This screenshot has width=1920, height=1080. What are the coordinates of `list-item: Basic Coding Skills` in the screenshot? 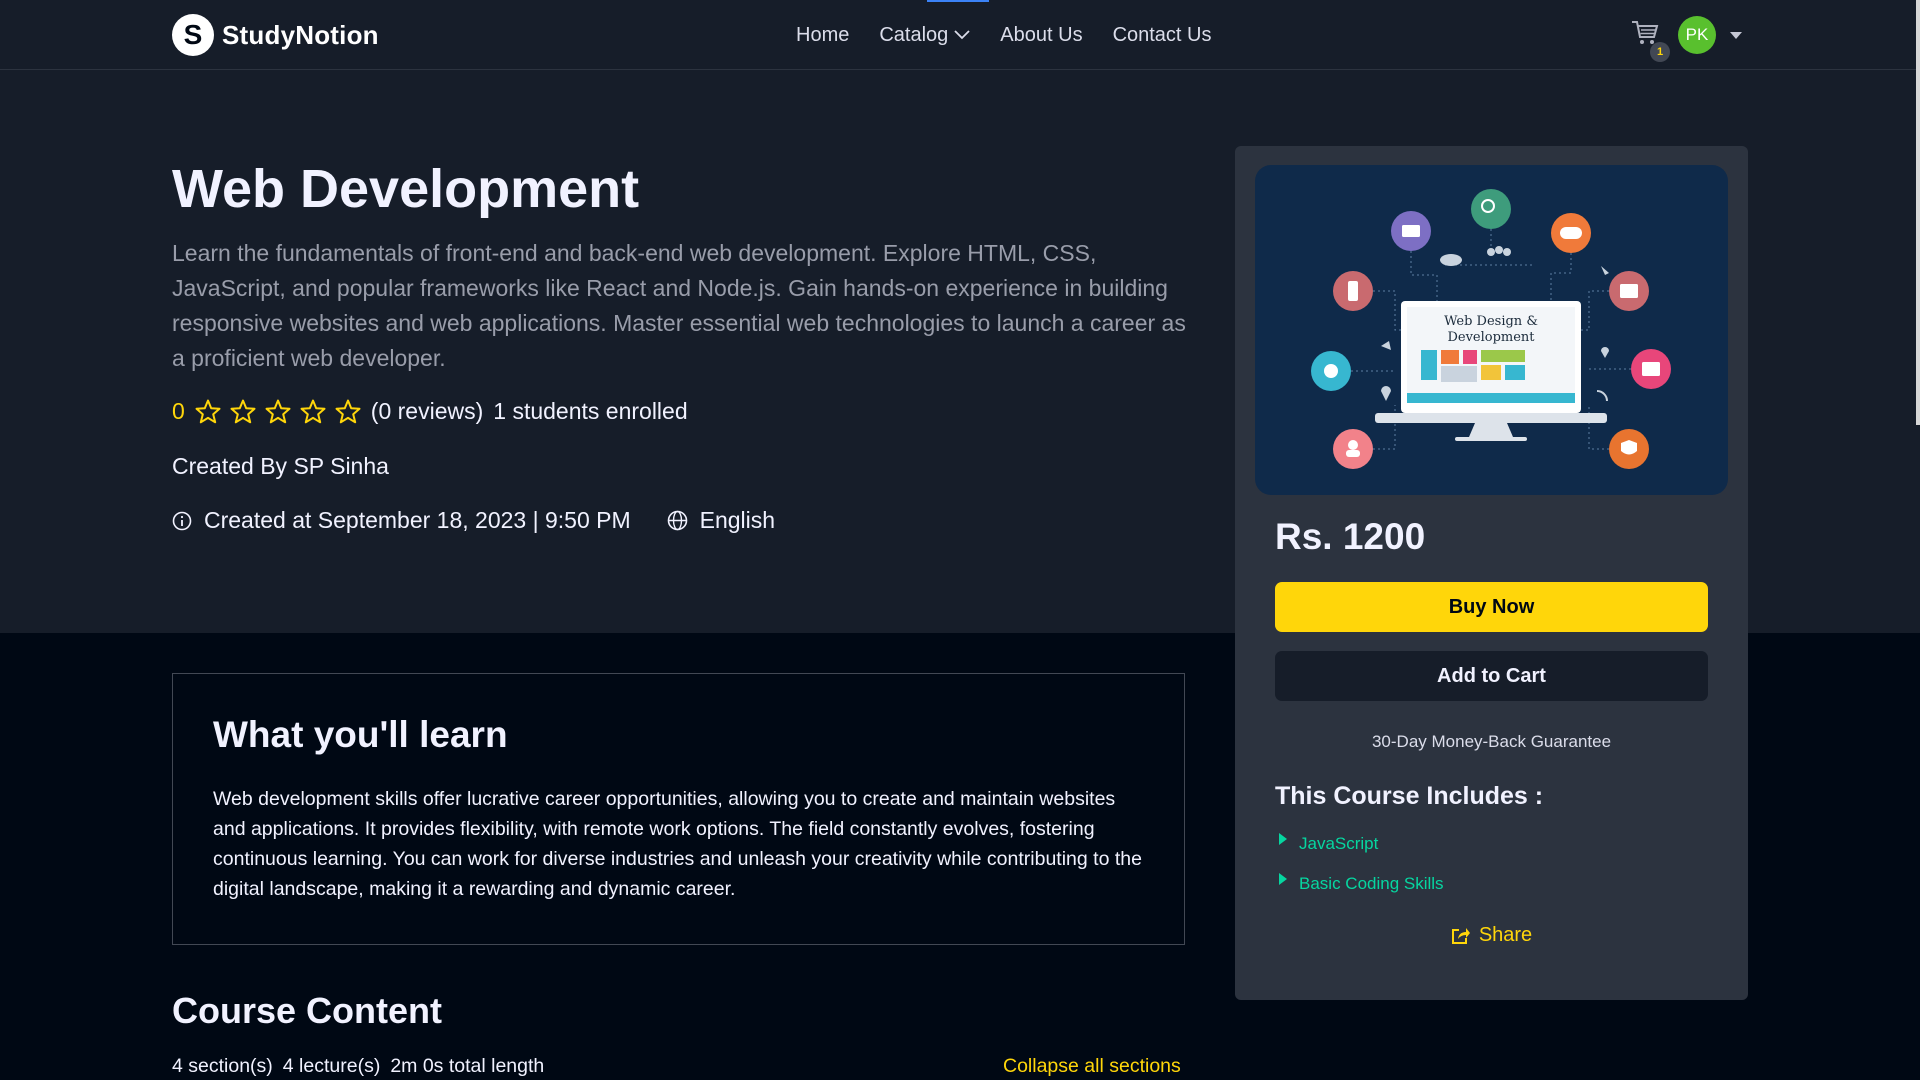 It's located at (1359, 884).